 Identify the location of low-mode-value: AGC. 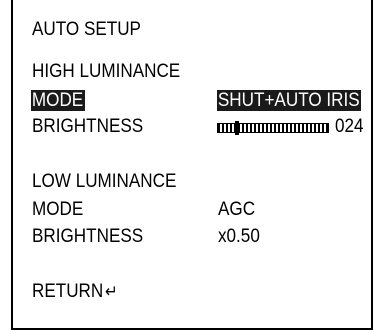
(236, 210).